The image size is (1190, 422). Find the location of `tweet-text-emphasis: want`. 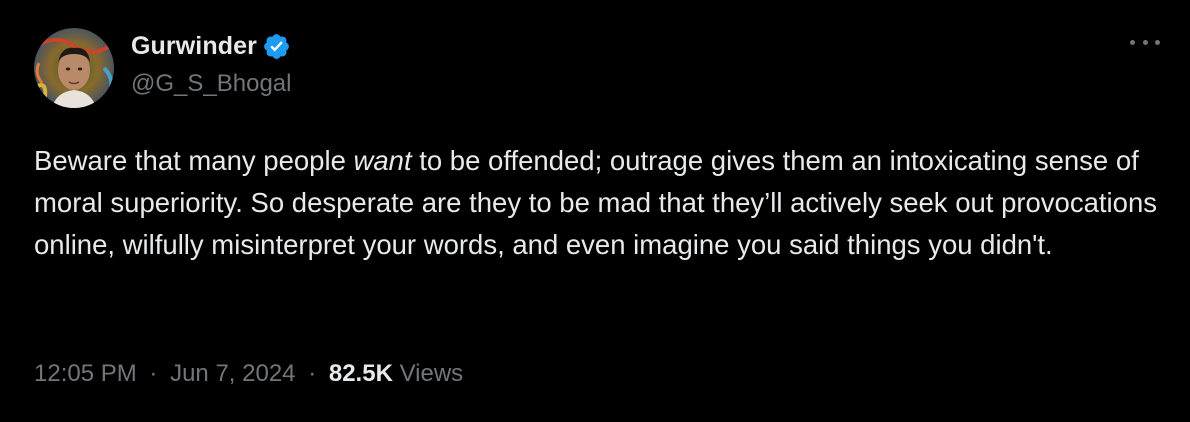

tweet-text-emphasis: want is located at coordinates (382, 160).